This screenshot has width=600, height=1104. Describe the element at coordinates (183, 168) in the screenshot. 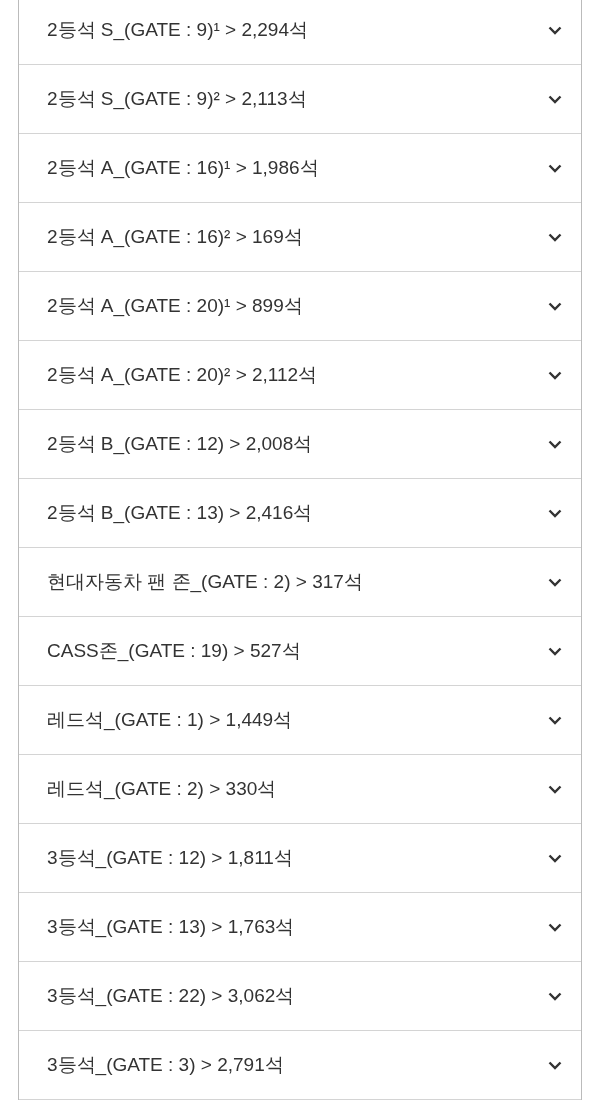

I see `section-label: 2등석 A_(GATE : 16)¹ > 1,986석` at that location.